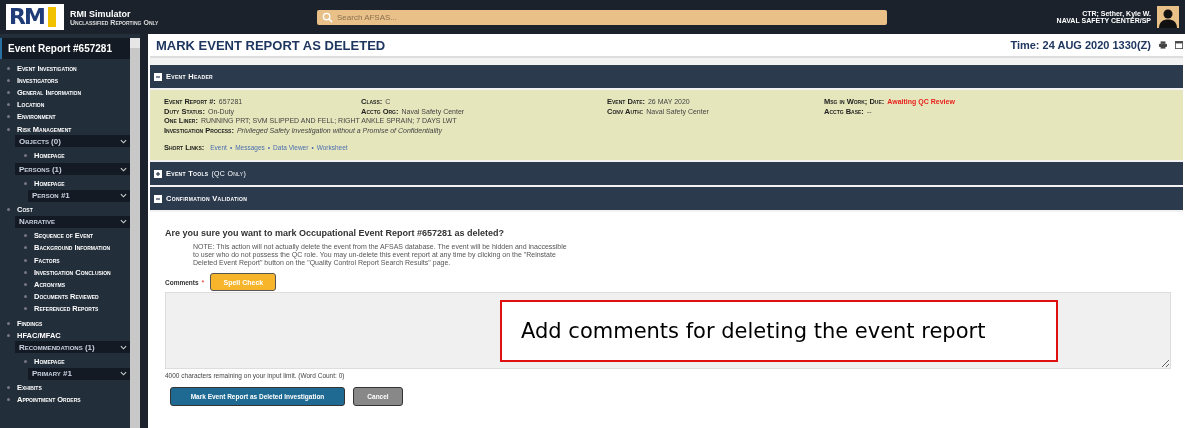 This screenshot has height=428, width=1185. I want to click on app-title: RMI Simulator, so click(101, 13).